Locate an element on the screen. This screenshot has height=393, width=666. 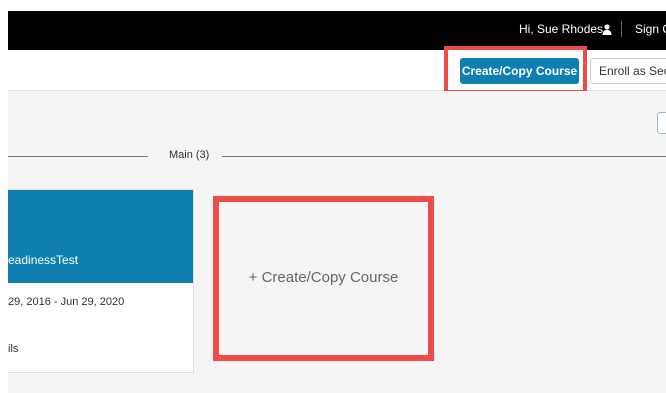
create-copy-course-card: + Create/Copy Course is located at coordinates (323, 278).